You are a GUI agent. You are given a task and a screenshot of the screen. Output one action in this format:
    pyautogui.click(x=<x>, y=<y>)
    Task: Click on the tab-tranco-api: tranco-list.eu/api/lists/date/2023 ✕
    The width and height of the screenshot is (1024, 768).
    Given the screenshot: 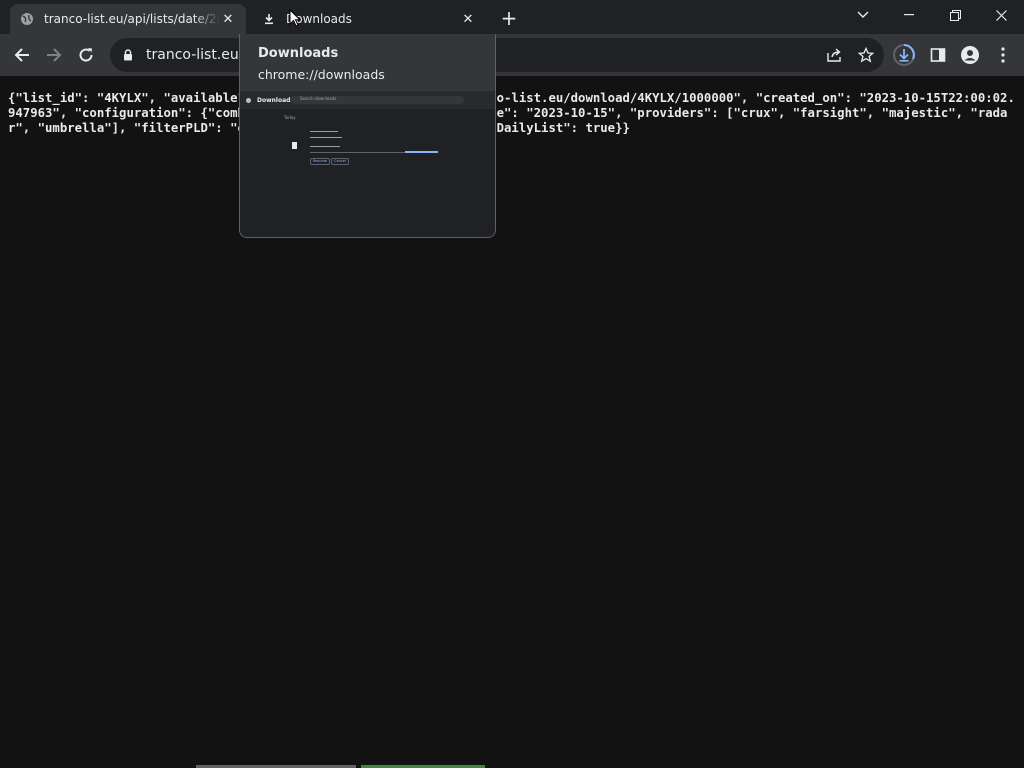 What is the action you would take?
    pyautogui.click(x=128, y=19)
    